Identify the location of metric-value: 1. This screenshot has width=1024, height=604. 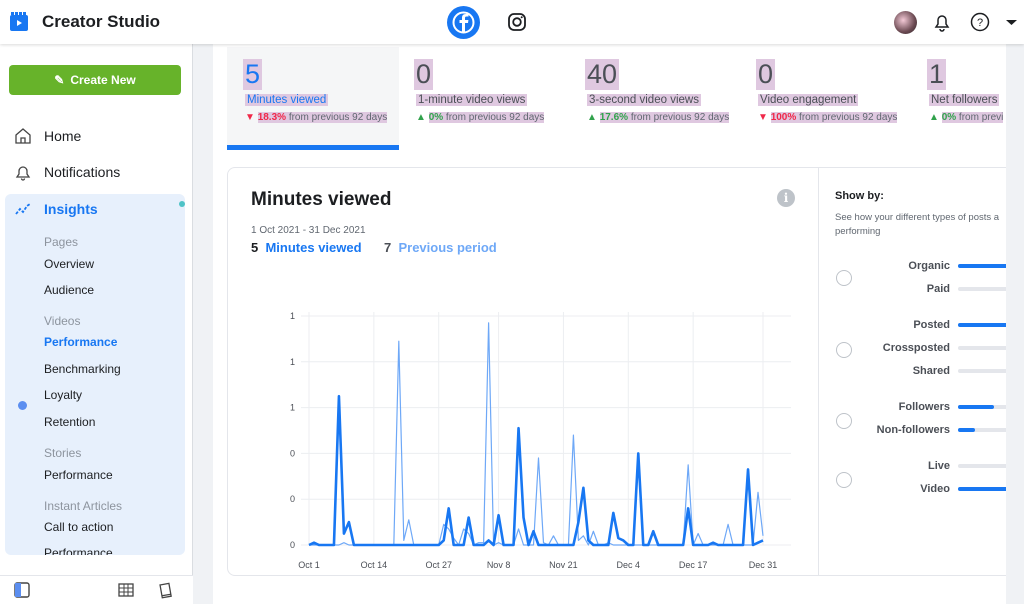
(937, 74).